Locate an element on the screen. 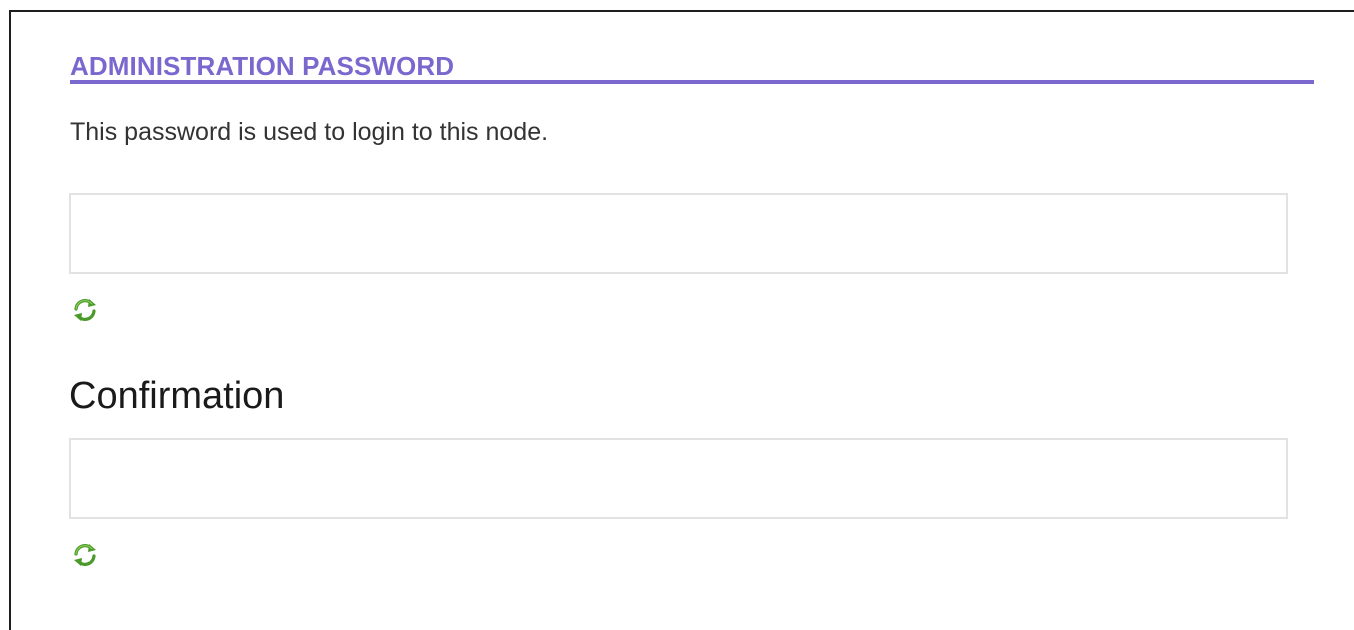  confirmation-input is located at coordinates (678, 478).